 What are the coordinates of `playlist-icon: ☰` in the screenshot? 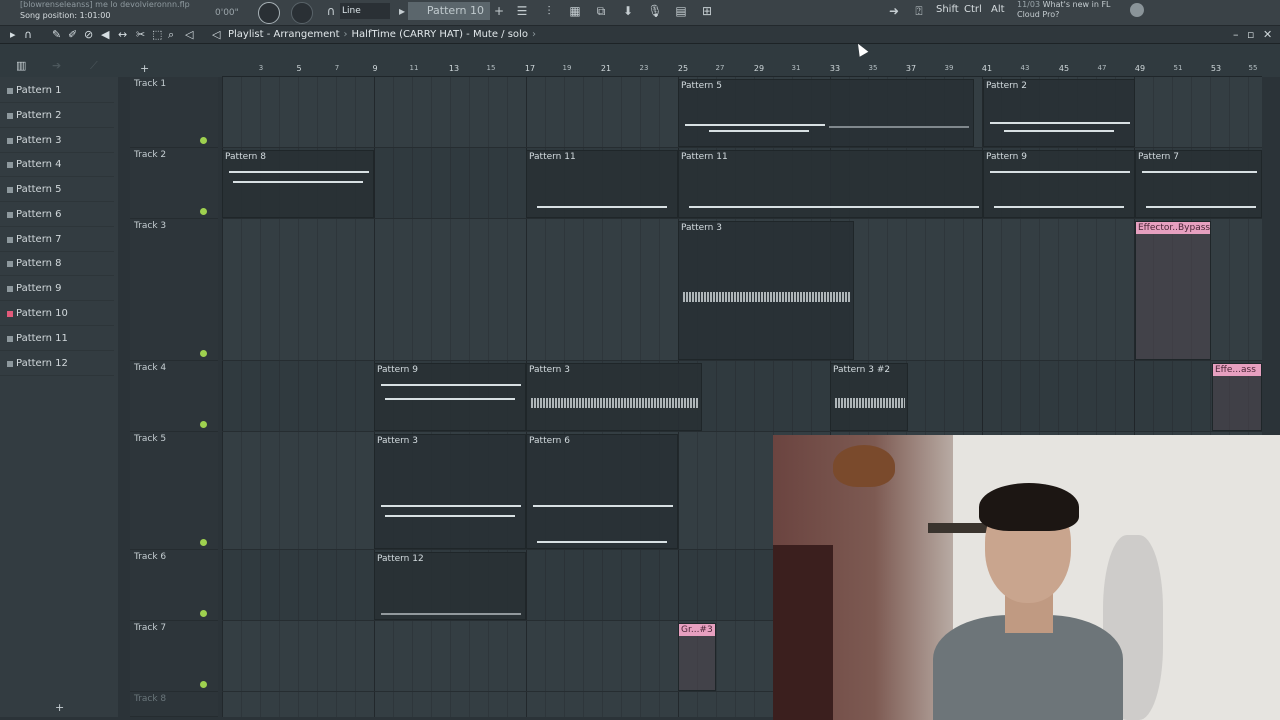 It's located at (522, 11).